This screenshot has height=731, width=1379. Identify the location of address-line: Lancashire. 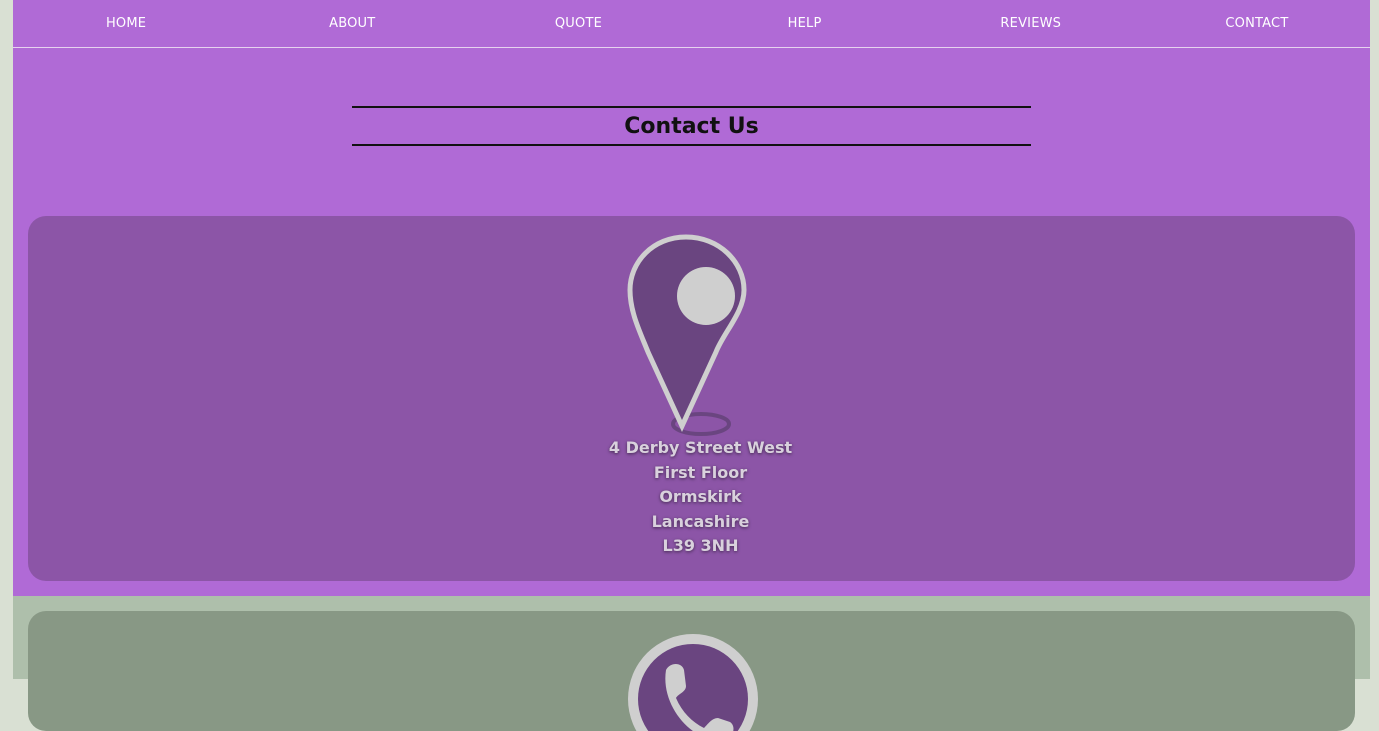
(700, 521).